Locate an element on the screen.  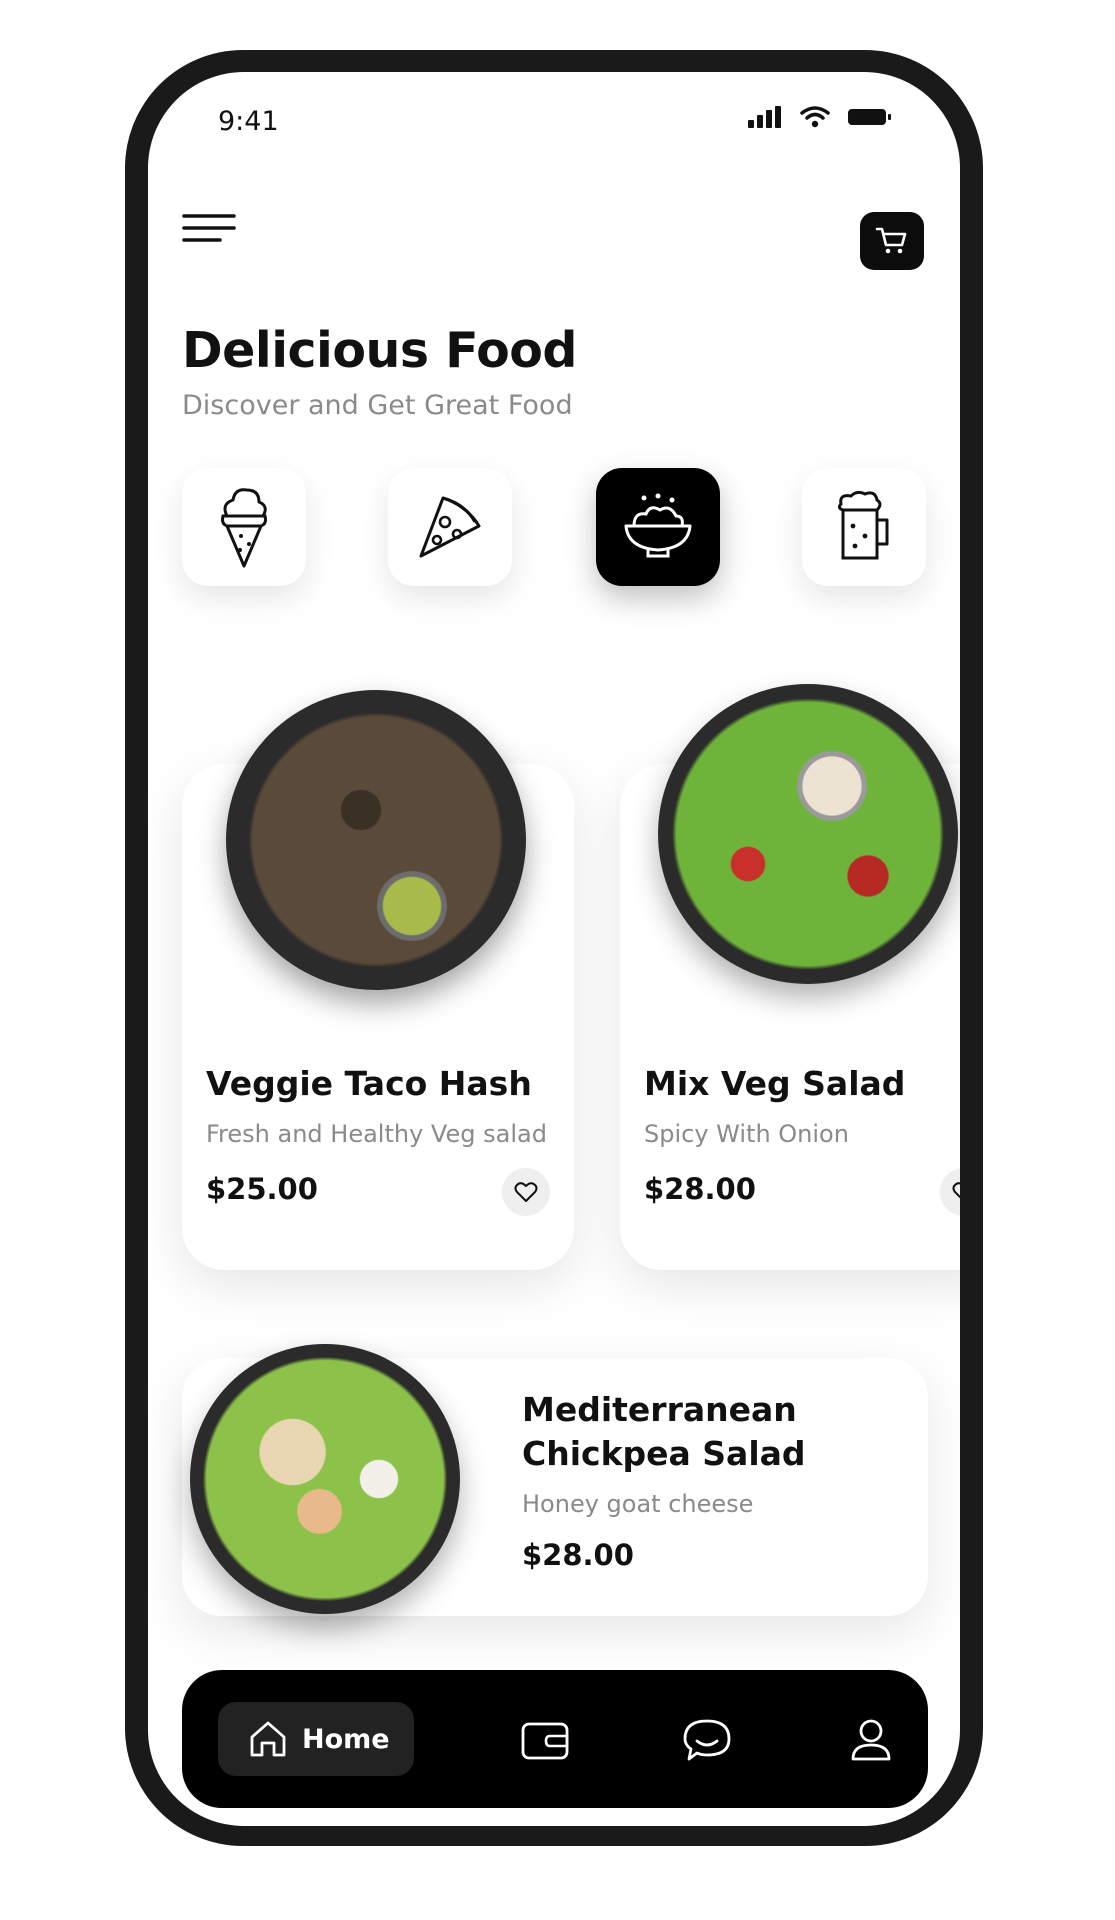
food-card-mix-veg-salad: Mix Veg Salad Spicy With Onion $28.00 is located at coordinates (790, 977).